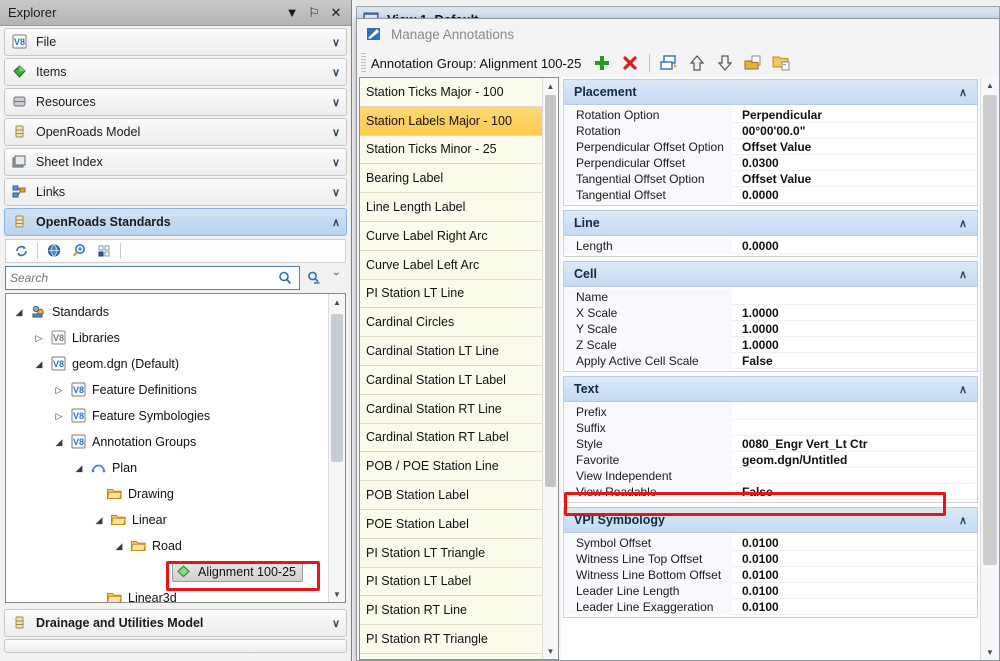  Describe the element at coordinates (451, 611) in the screenshot. I see `list-item: PI Station RT Line` at that location.